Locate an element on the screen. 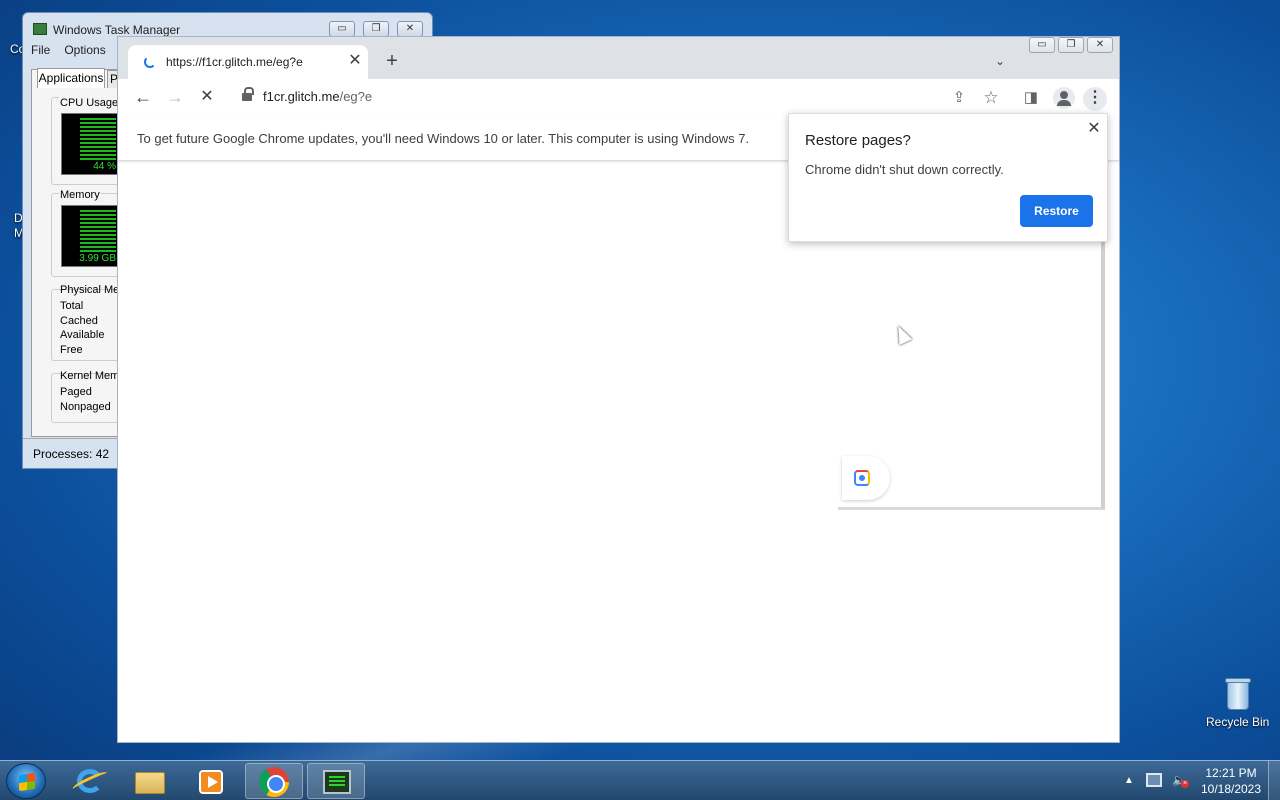 Image resolution: width=1280 pixels, height=800 pixels. start-button is located at coordinates (26, 781).